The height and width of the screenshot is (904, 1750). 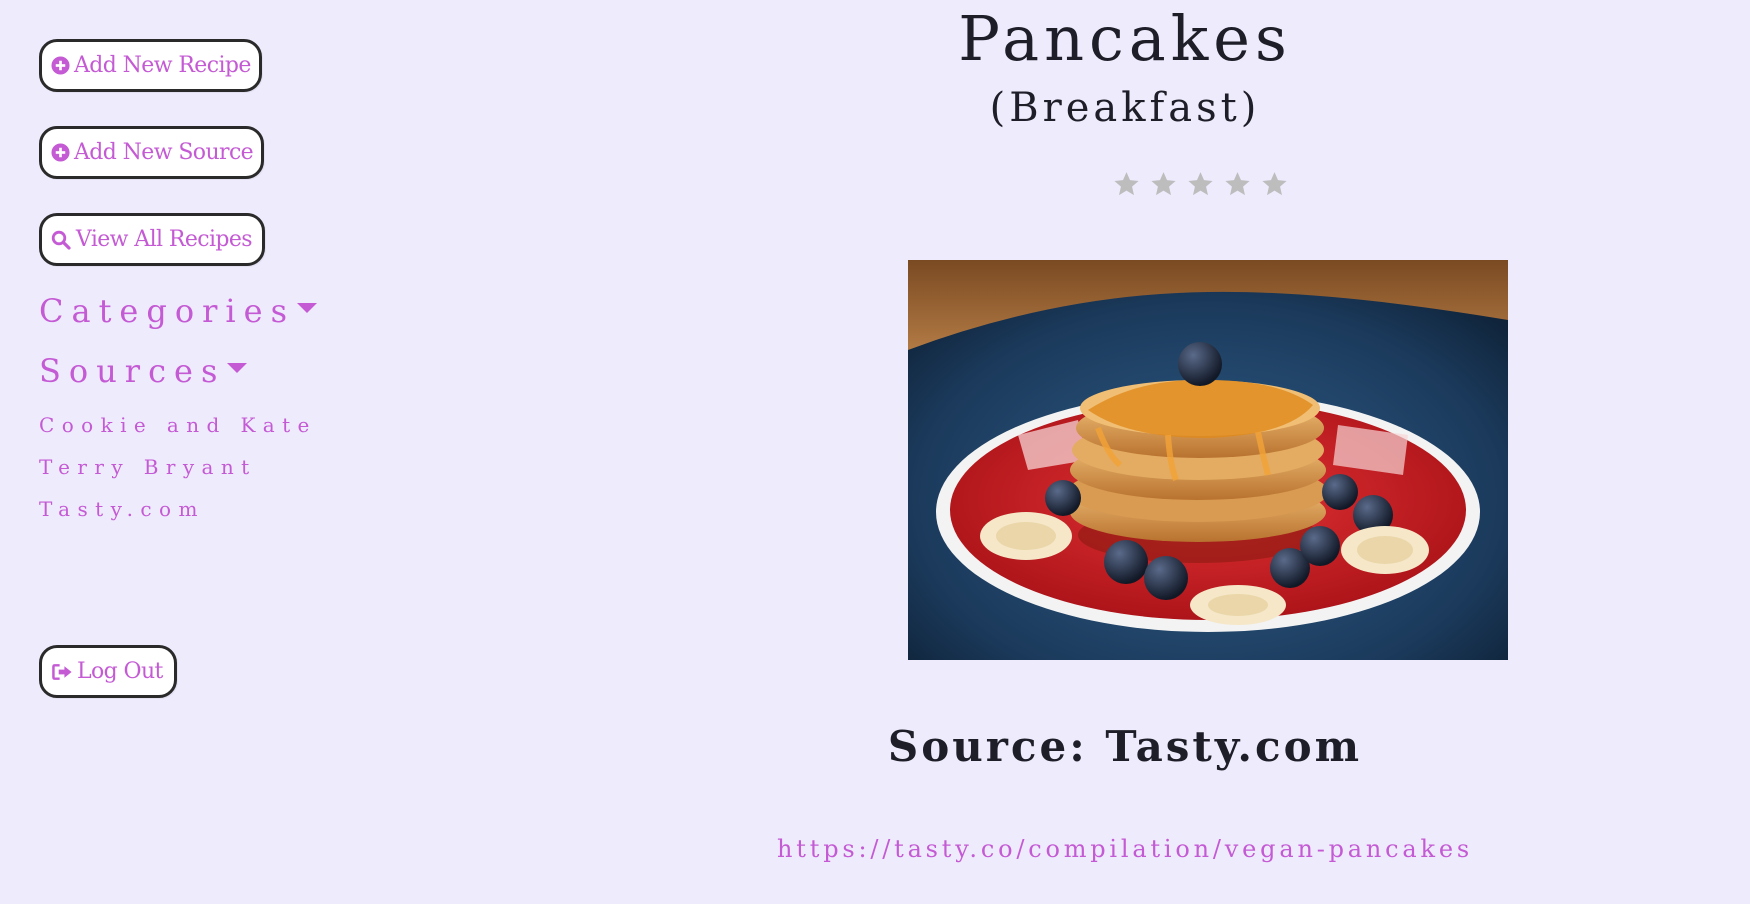 What do you see at coordinates (164, 239) in the screenshot?
I see `view-all-recipes-label: View All Recipes` at bounding box center [164, 239].